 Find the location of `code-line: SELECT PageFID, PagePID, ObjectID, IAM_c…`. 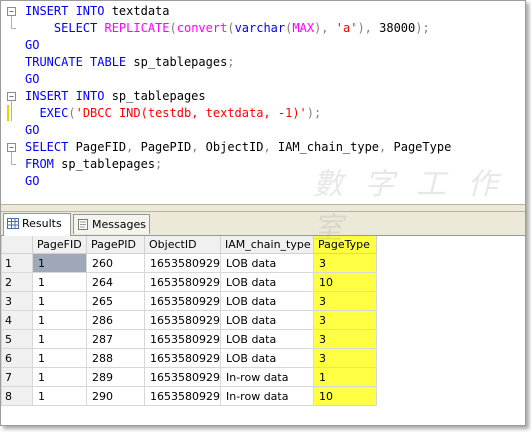

code-line: SELECT PageFID, PagePID, ObjectID, IAM_c… is located at coordinates (238, 147).